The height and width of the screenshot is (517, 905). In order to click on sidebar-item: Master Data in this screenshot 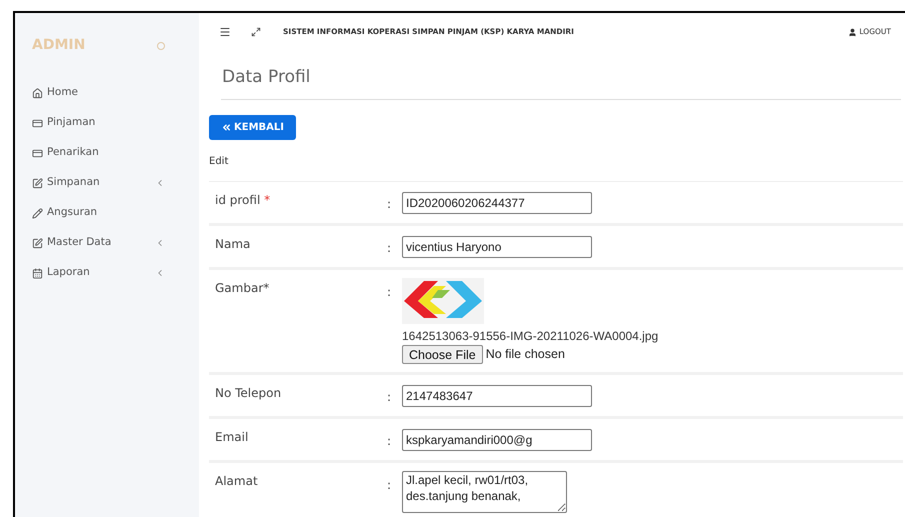, I will do `click(107, 243)`.